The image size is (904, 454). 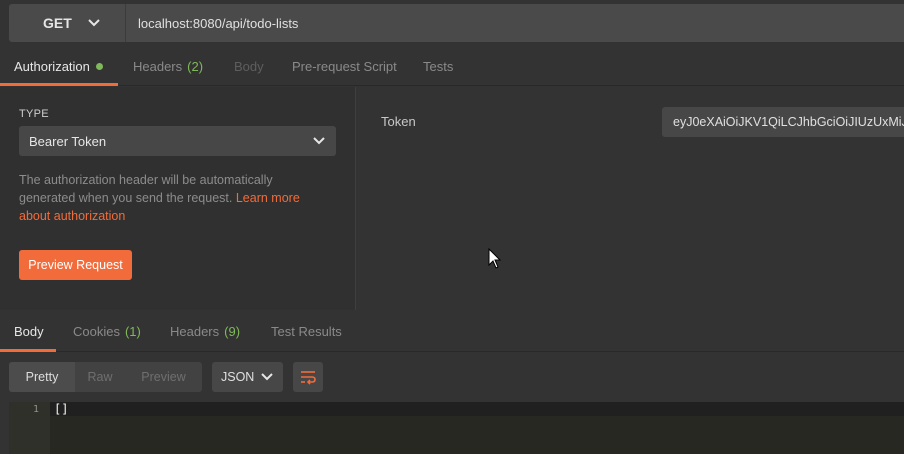 What do you see at coordinates (29, 428) in the screenshot?
I see `editor-gutter: 1` at bounding box center [29, 428].